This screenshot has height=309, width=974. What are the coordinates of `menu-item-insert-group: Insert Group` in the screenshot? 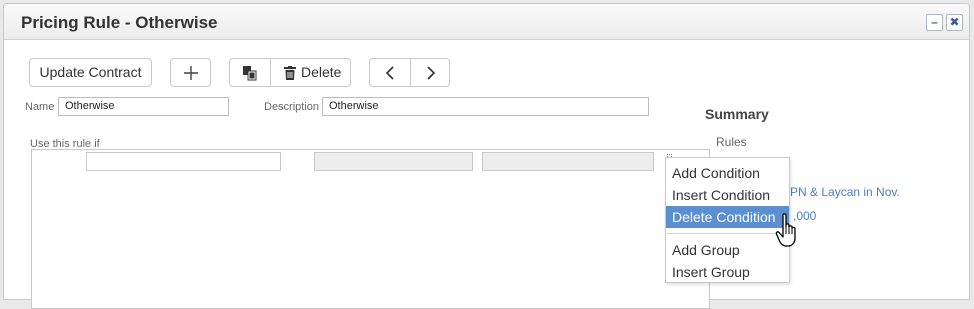 It's located at (727, 272).